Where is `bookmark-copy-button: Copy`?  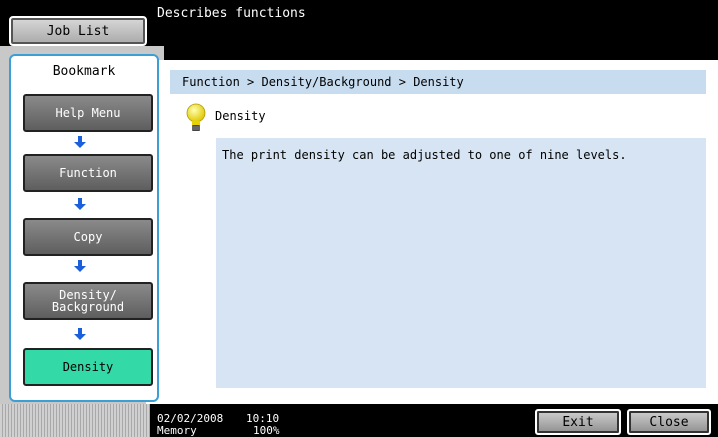
bookmark-copy-button: Copy is located at coordinates (88, 237).